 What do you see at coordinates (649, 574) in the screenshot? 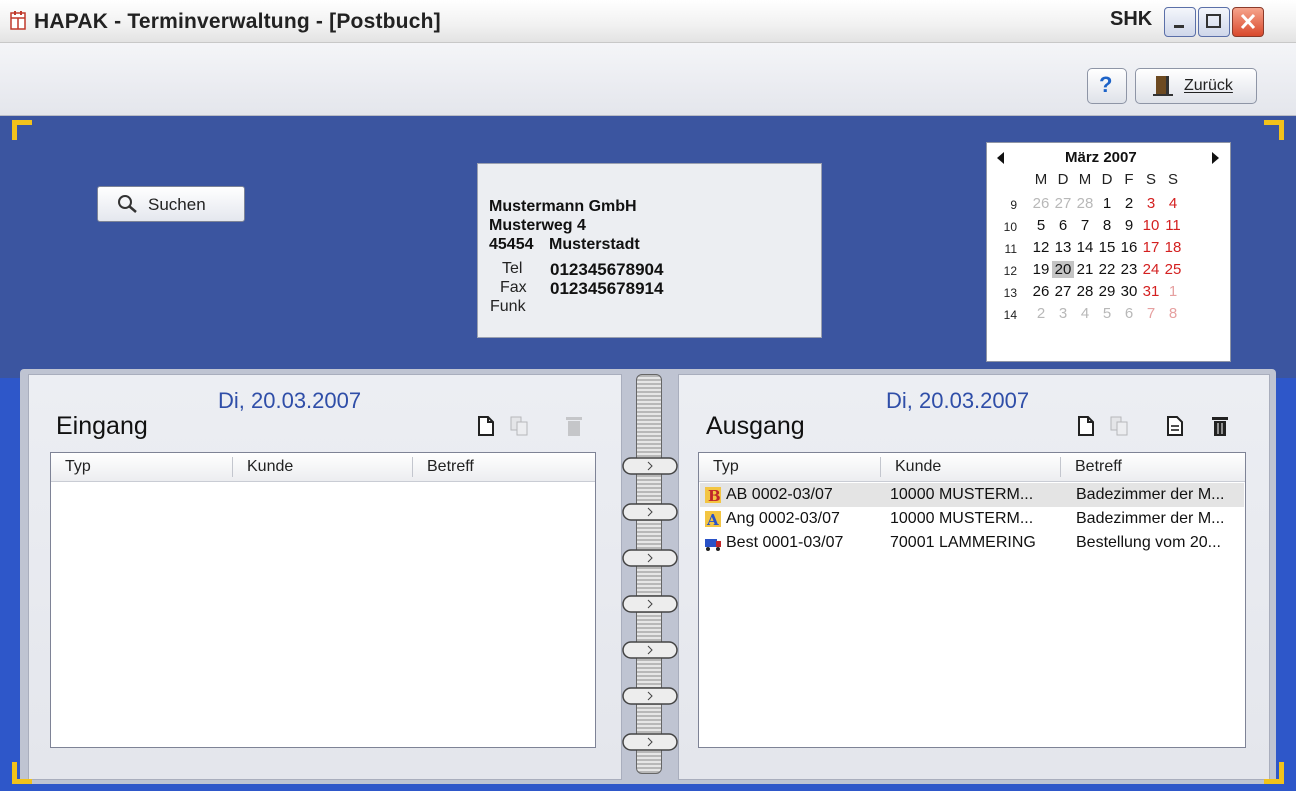
I see `book-spine` at bounding box center [649, 574].